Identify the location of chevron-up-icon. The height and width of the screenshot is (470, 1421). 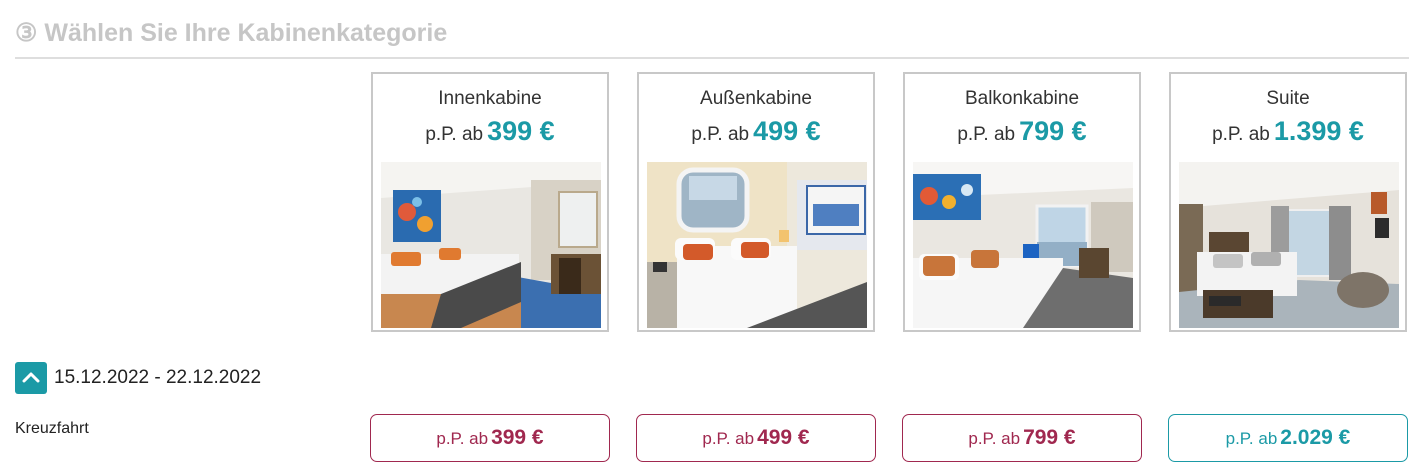
(31, 377).